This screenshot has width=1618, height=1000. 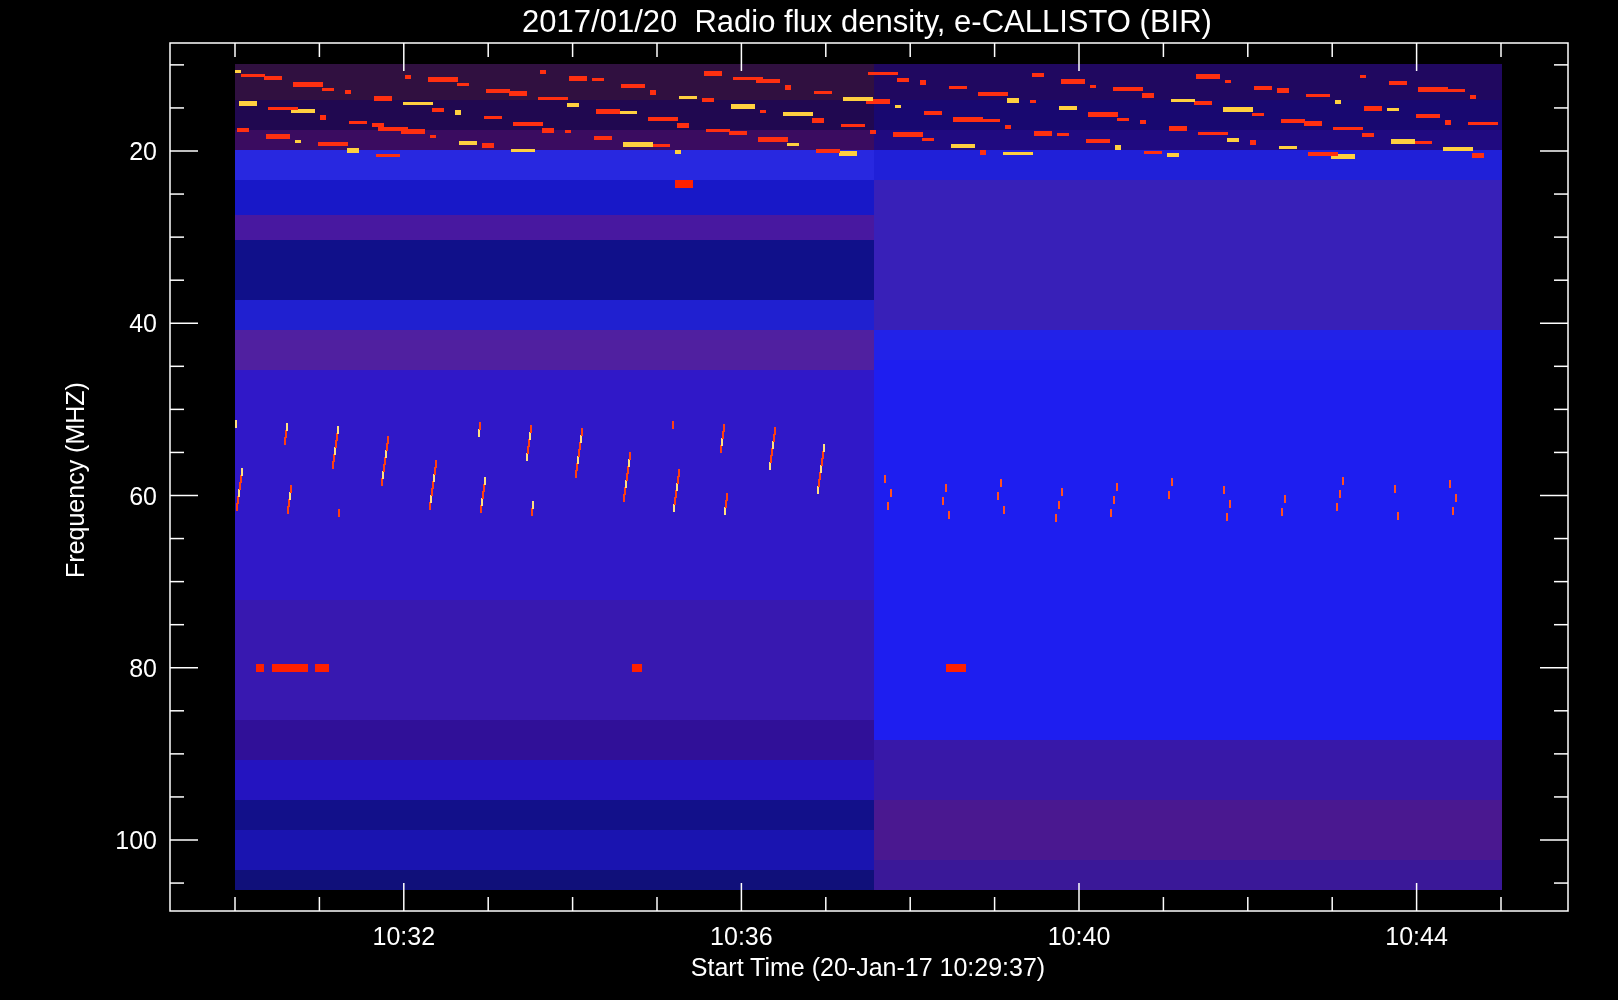 I want to click on x-tick-label: 10:40, so click(x=1079, y=936).